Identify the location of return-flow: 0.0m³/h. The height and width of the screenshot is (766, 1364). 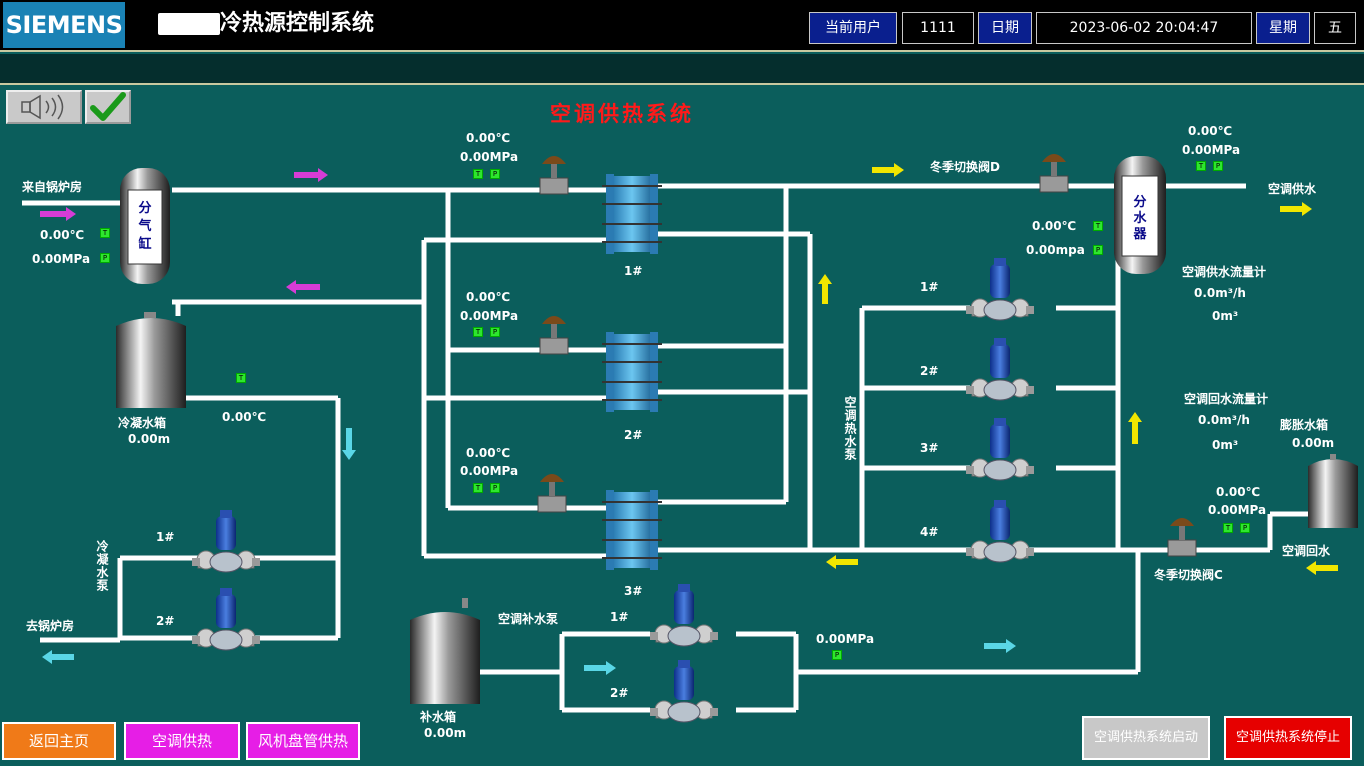
(1224, 420).